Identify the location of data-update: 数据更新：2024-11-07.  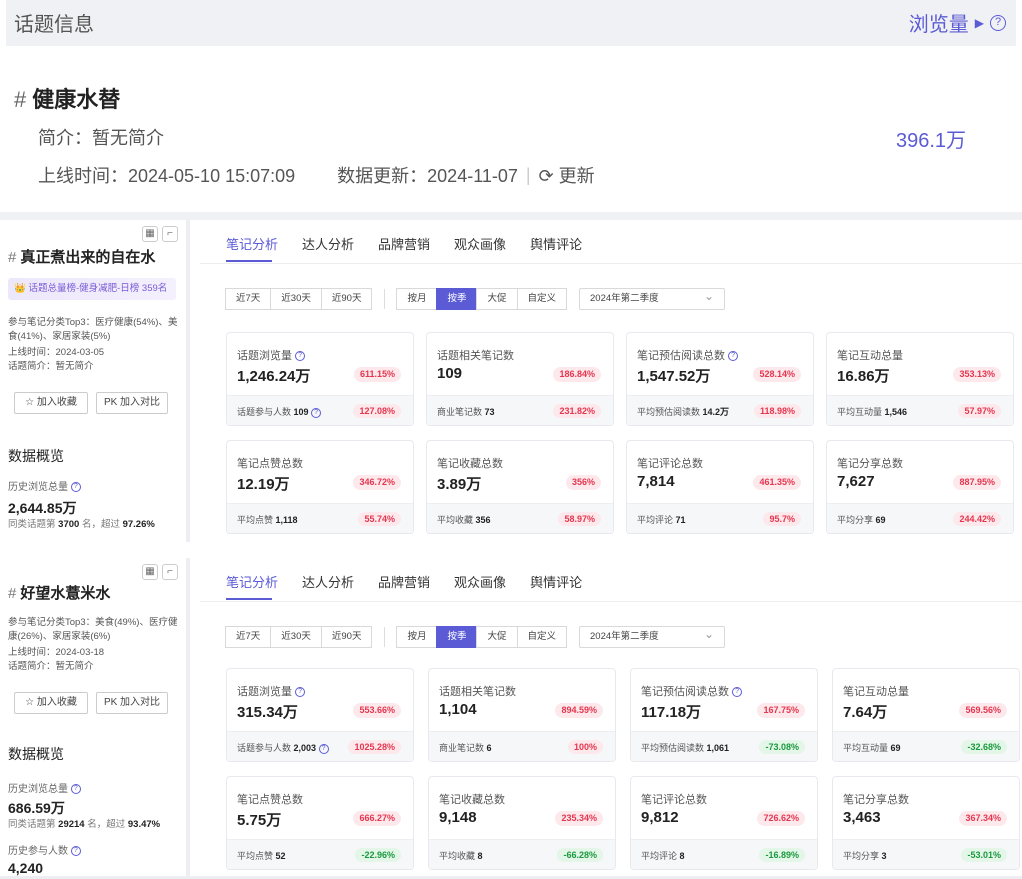
(427, 176).